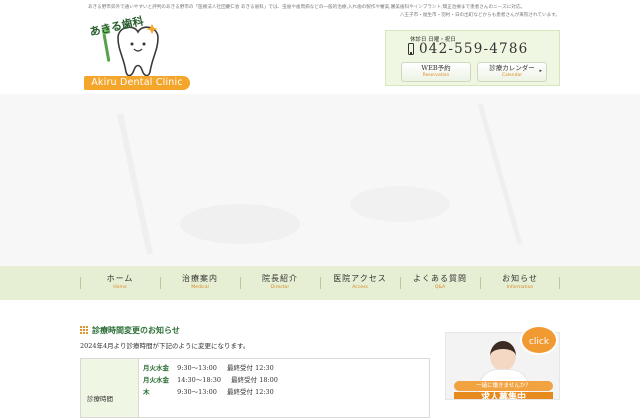 This screenshot has height=418, width=640. Describe the element at coordinates (503, 356) in the screenshot. I see `staff-photo-head` at that location.